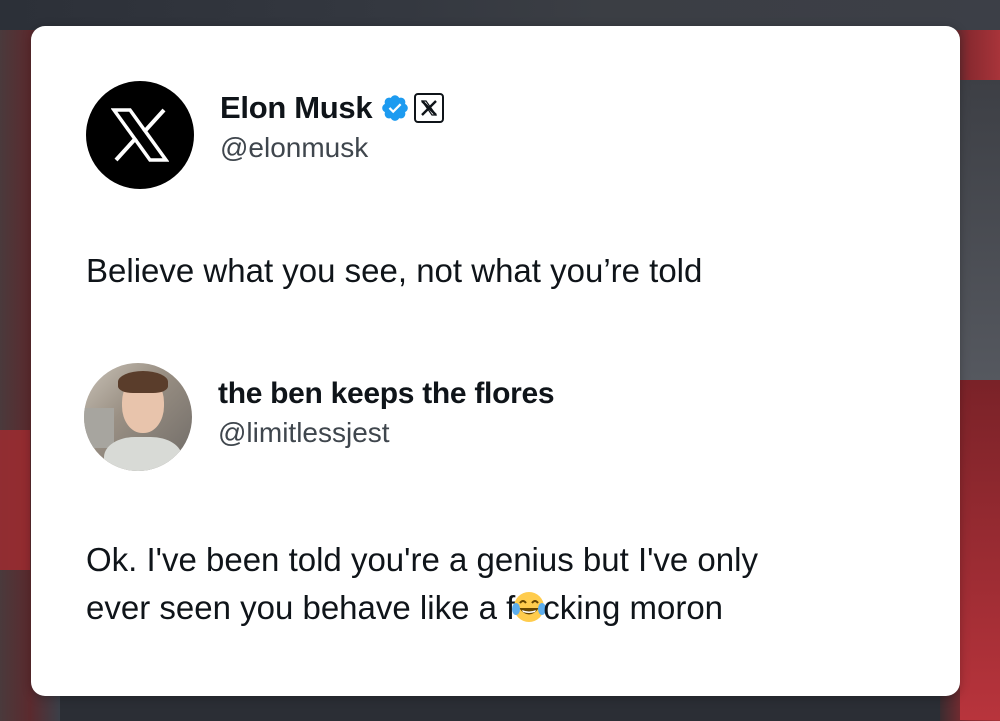 Image resolution: width=1000 pixels, height=721 pixels. What do you see at coordinates (140, 135) in the screenshot?
I see `x-logo-icon` at bounding box center [140, 135].